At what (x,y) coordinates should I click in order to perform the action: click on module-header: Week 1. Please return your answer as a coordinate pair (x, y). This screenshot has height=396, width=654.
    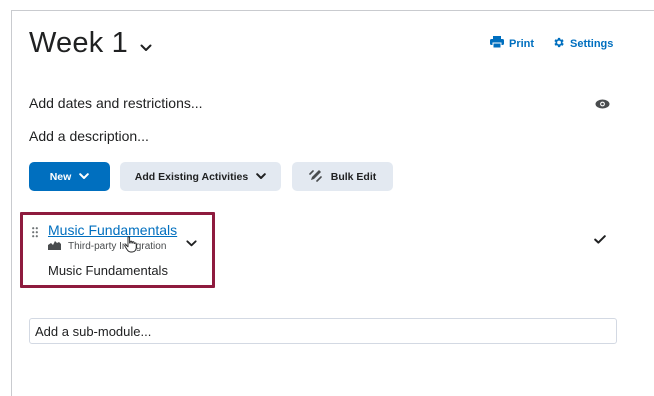
    Looking at the image, I should click on (90, 43).